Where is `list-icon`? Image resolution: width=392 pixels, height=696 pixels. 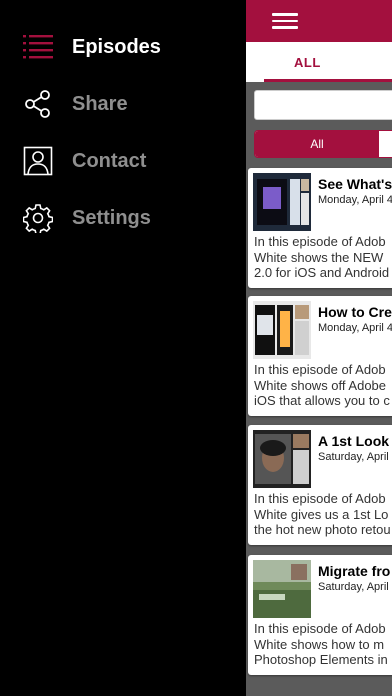 list-icon is located at coordinates (38, 47).